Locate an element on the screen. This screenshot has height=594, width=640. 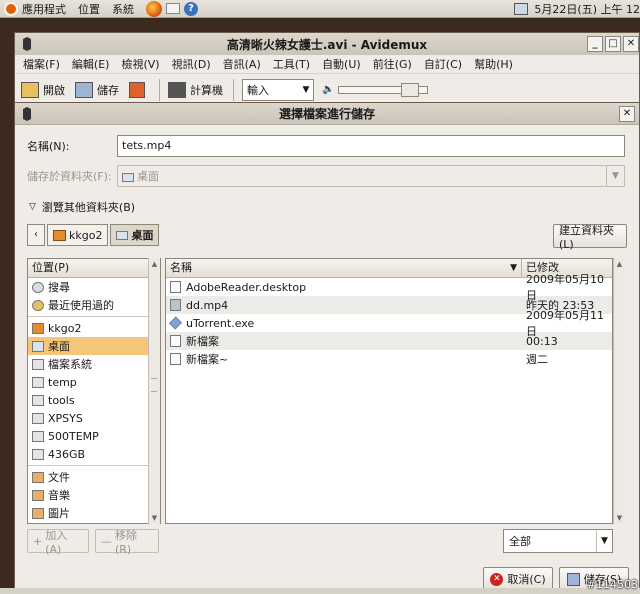
file-filter-combo: 全部 ▼ is located at coordinates (558, 541).